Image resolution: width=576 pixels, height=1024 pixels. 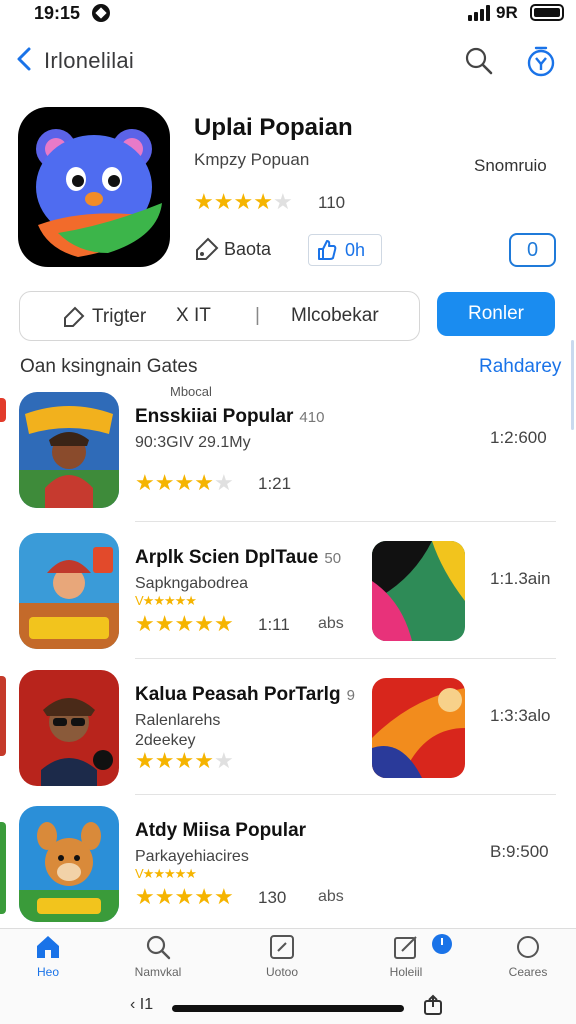 What do you see at coordinates (25, 59) in the screenshot?
I see `back-chevron-icon` at bounding box center [25, 59].